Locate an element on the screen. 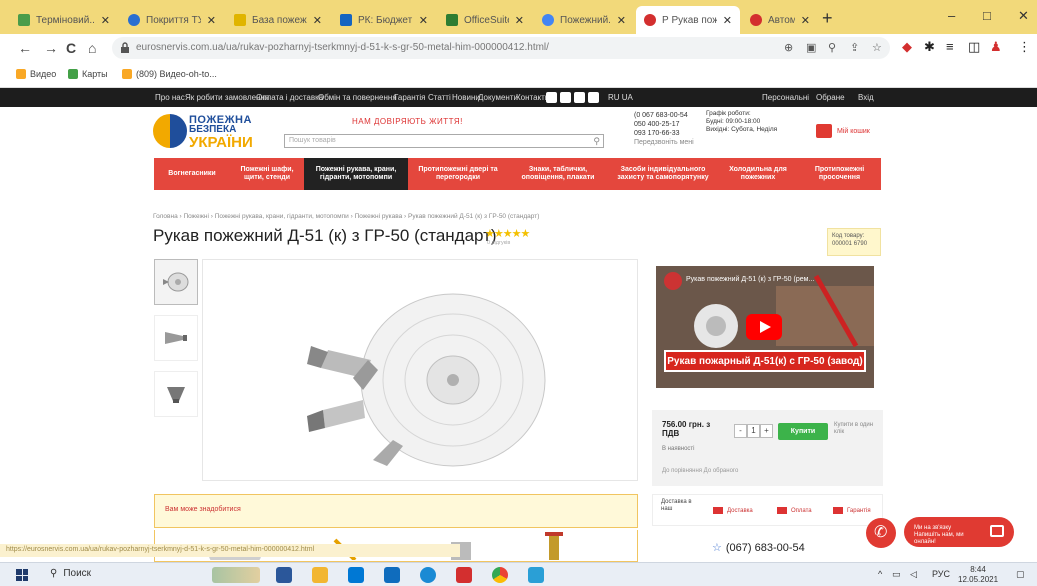 This screenshot has height=586, width=1037. taskbar-search: ⚲ Поиск is located at coordinates (70, 573).